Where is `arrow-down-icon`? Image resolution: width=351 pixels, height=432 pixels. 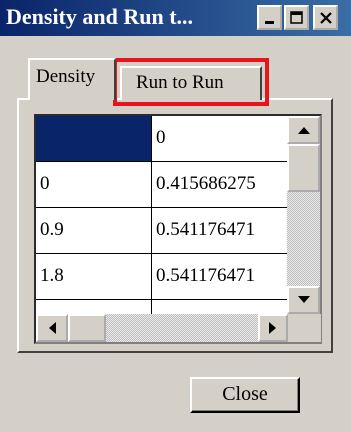
arrow-down-icon is located at coordinates (303, 299).